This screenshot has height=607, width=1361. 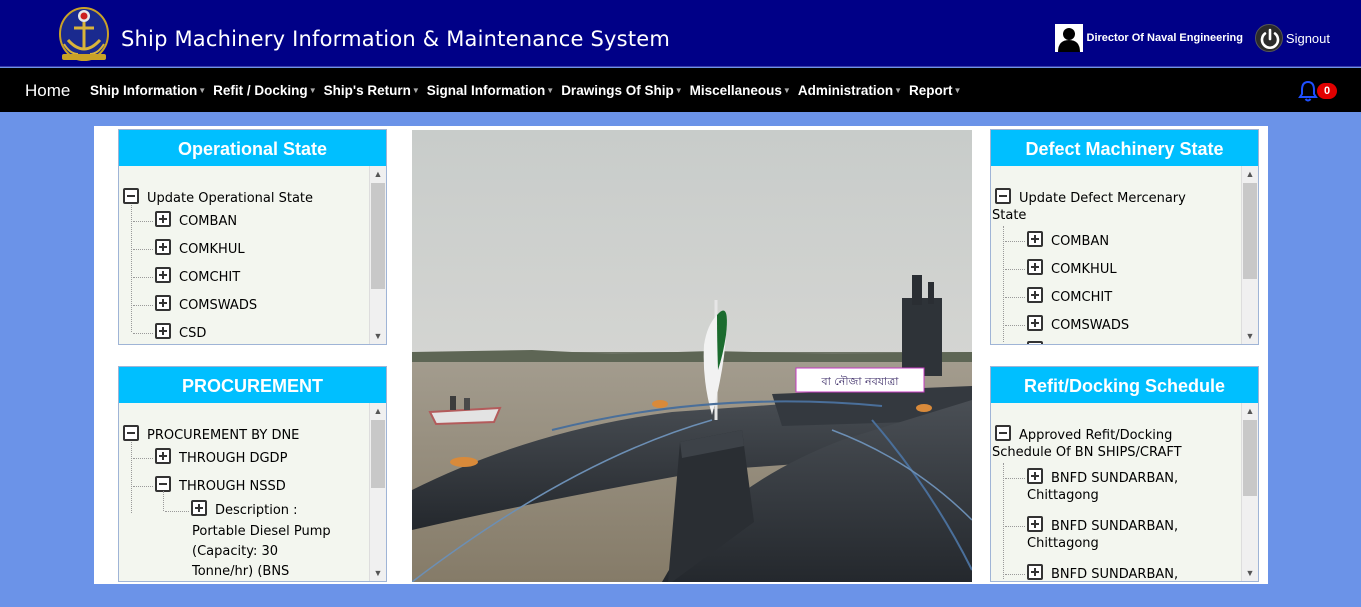 I want to click on tree-node-through-dgdp: THROUGH DGDP, so click(x=221, y=457).